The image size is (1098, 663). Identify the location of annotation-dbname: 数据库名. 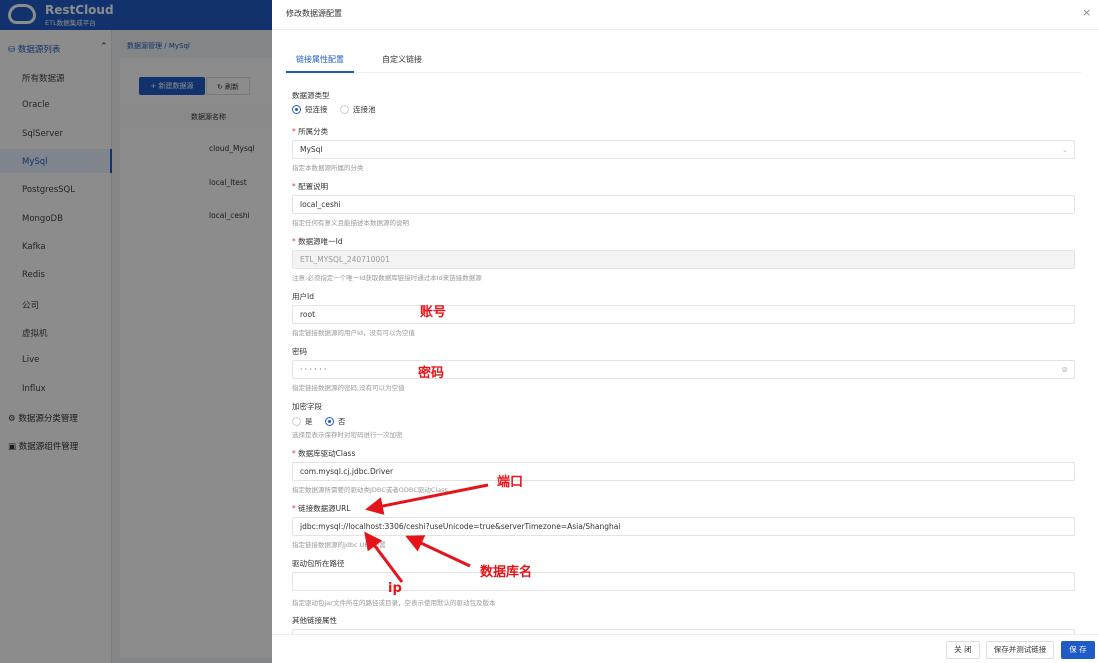
(506, 572).